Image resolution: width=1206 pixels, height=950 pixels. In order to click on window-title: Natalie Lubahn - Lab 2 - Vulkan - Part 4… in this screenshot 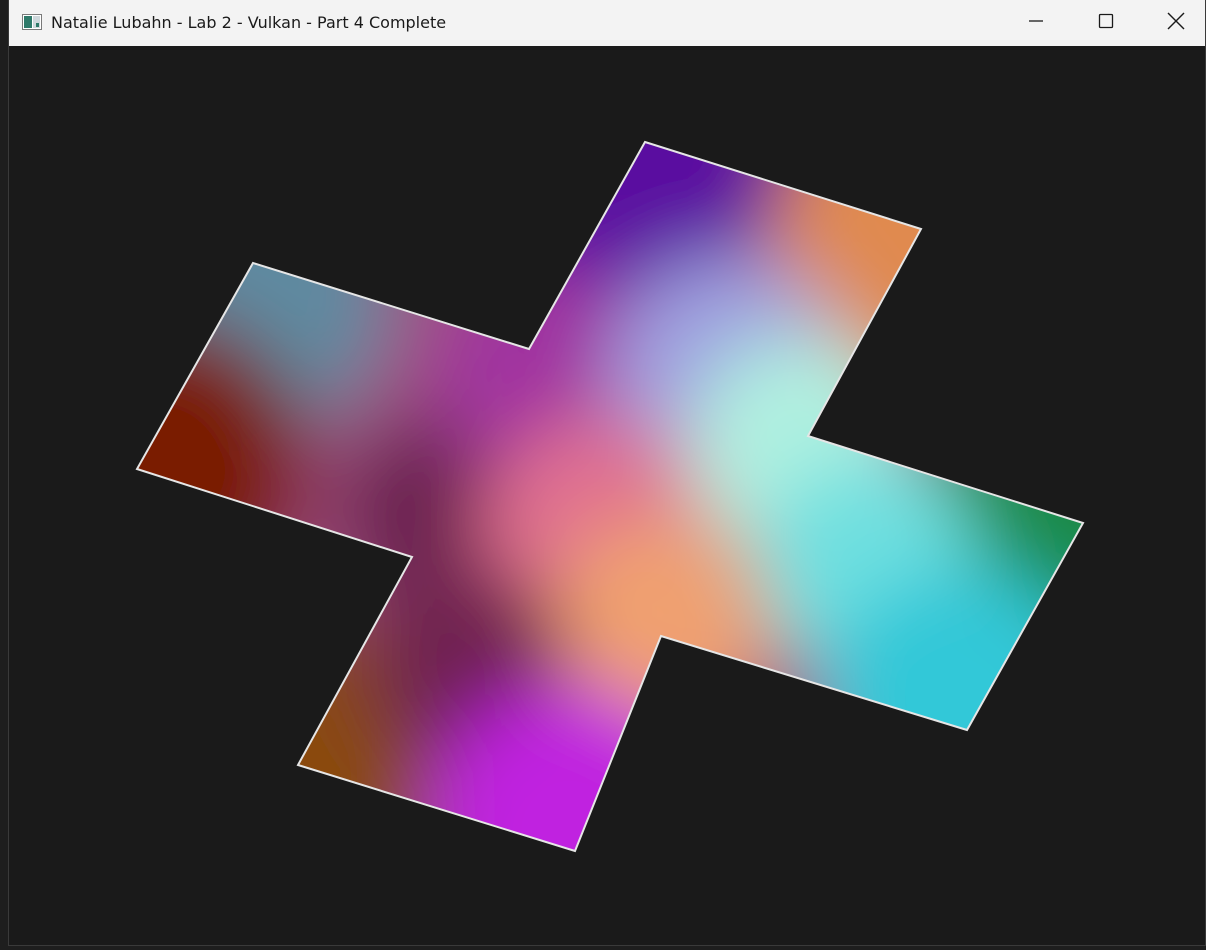, I will do `click(249, 22)`.